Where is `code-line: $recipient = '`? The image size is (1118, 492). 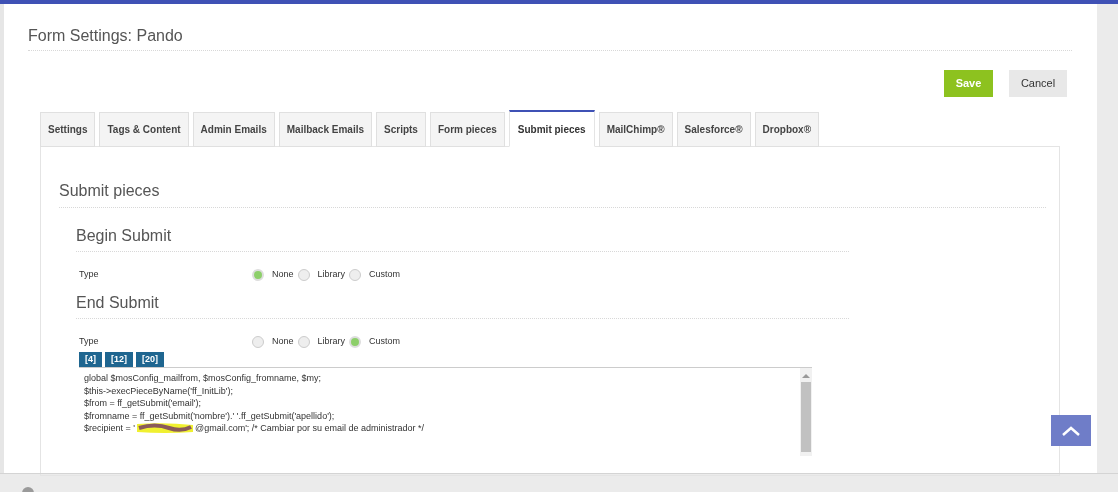 code-line: $recipient = ' is located at coordinates (109, 428).